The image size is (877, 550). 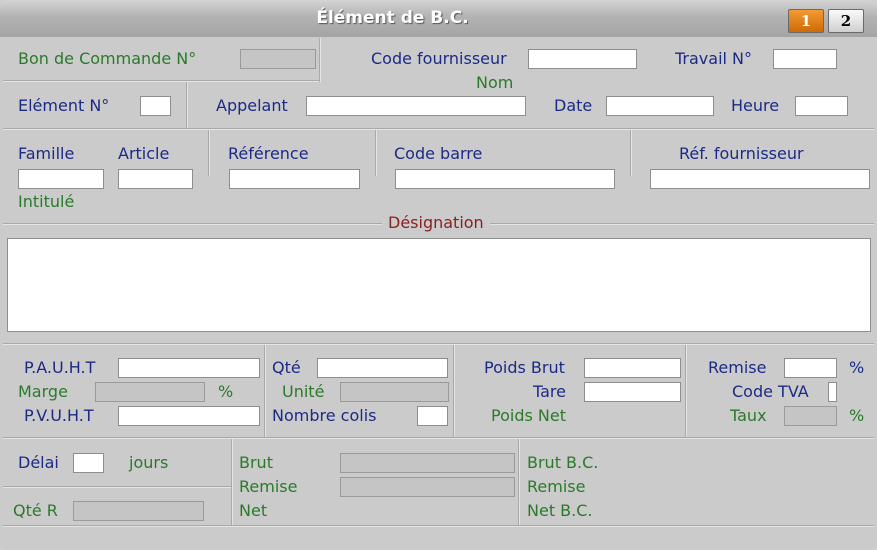 What do you see at coordinates (741, 153) in the screenshot?
I see `ref-fournisseur-label: Réf. fournisseur` at bounding box center [741, 153].